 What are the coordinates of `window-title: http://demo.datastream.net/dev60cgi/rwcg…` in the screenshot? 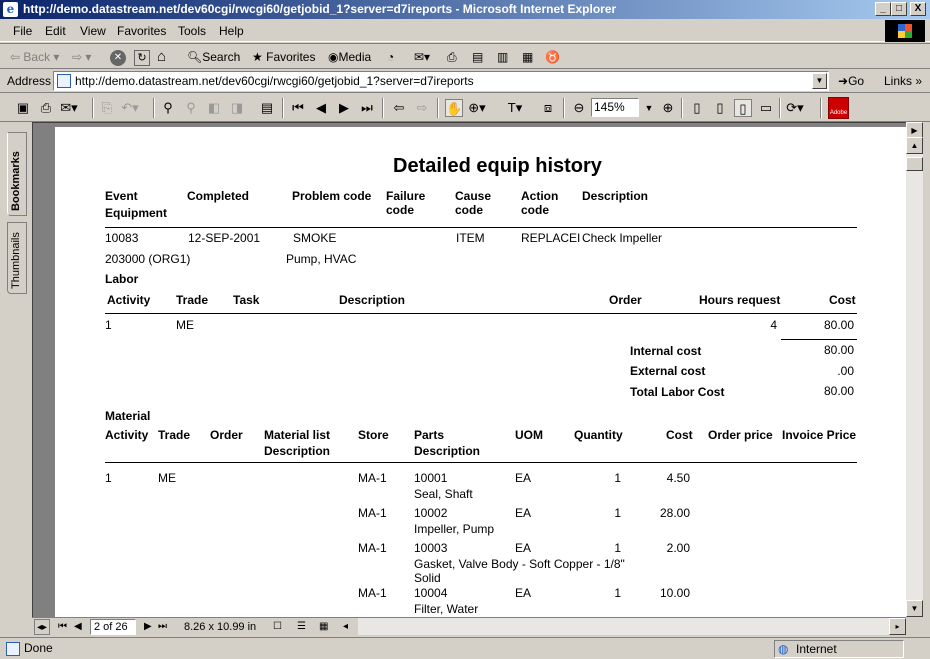 It's located at (320, 9).